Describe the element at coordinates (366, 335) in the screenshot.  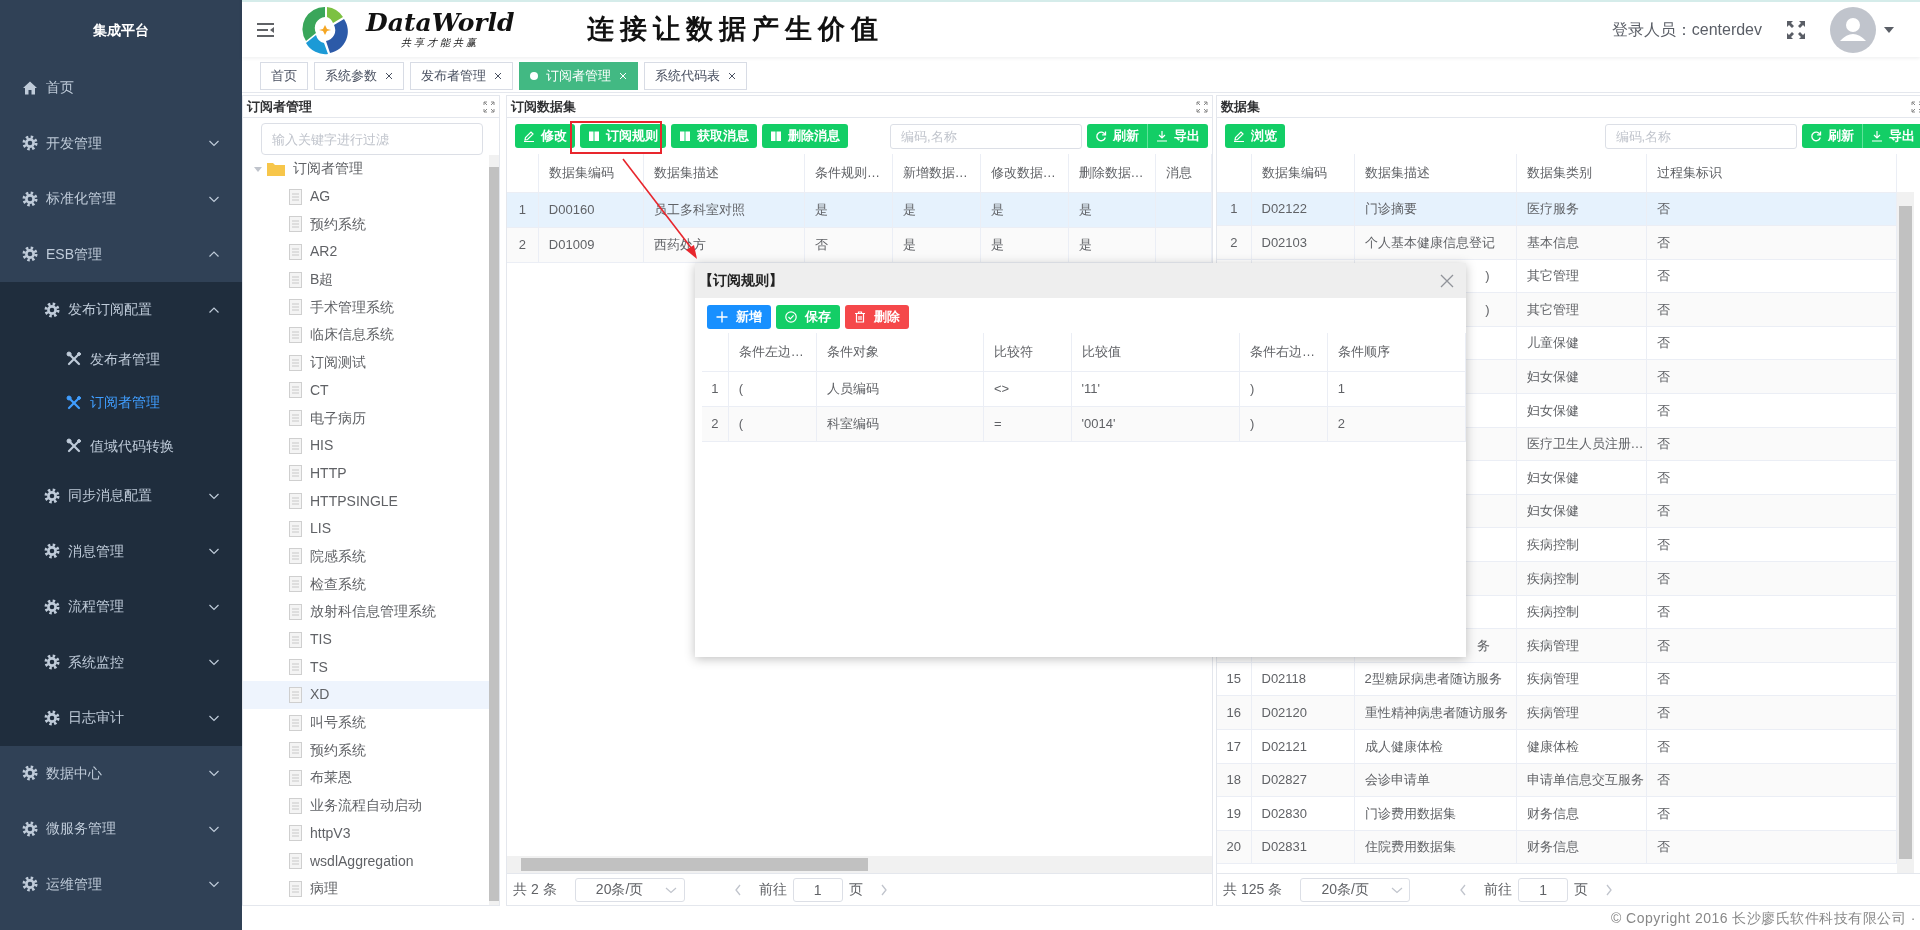
I see `tree-item: 临床信息系统` at that location.